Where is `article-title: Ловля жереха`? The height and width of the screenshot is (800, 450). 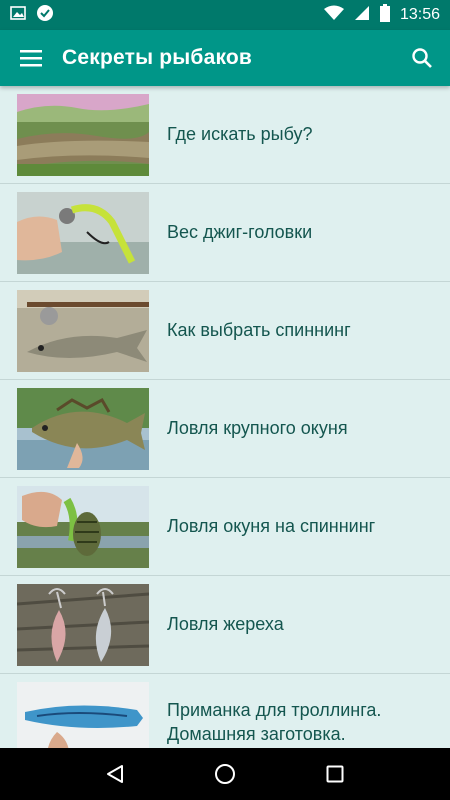
article-title: Ловля жереха is located at coordinates (225, 623).